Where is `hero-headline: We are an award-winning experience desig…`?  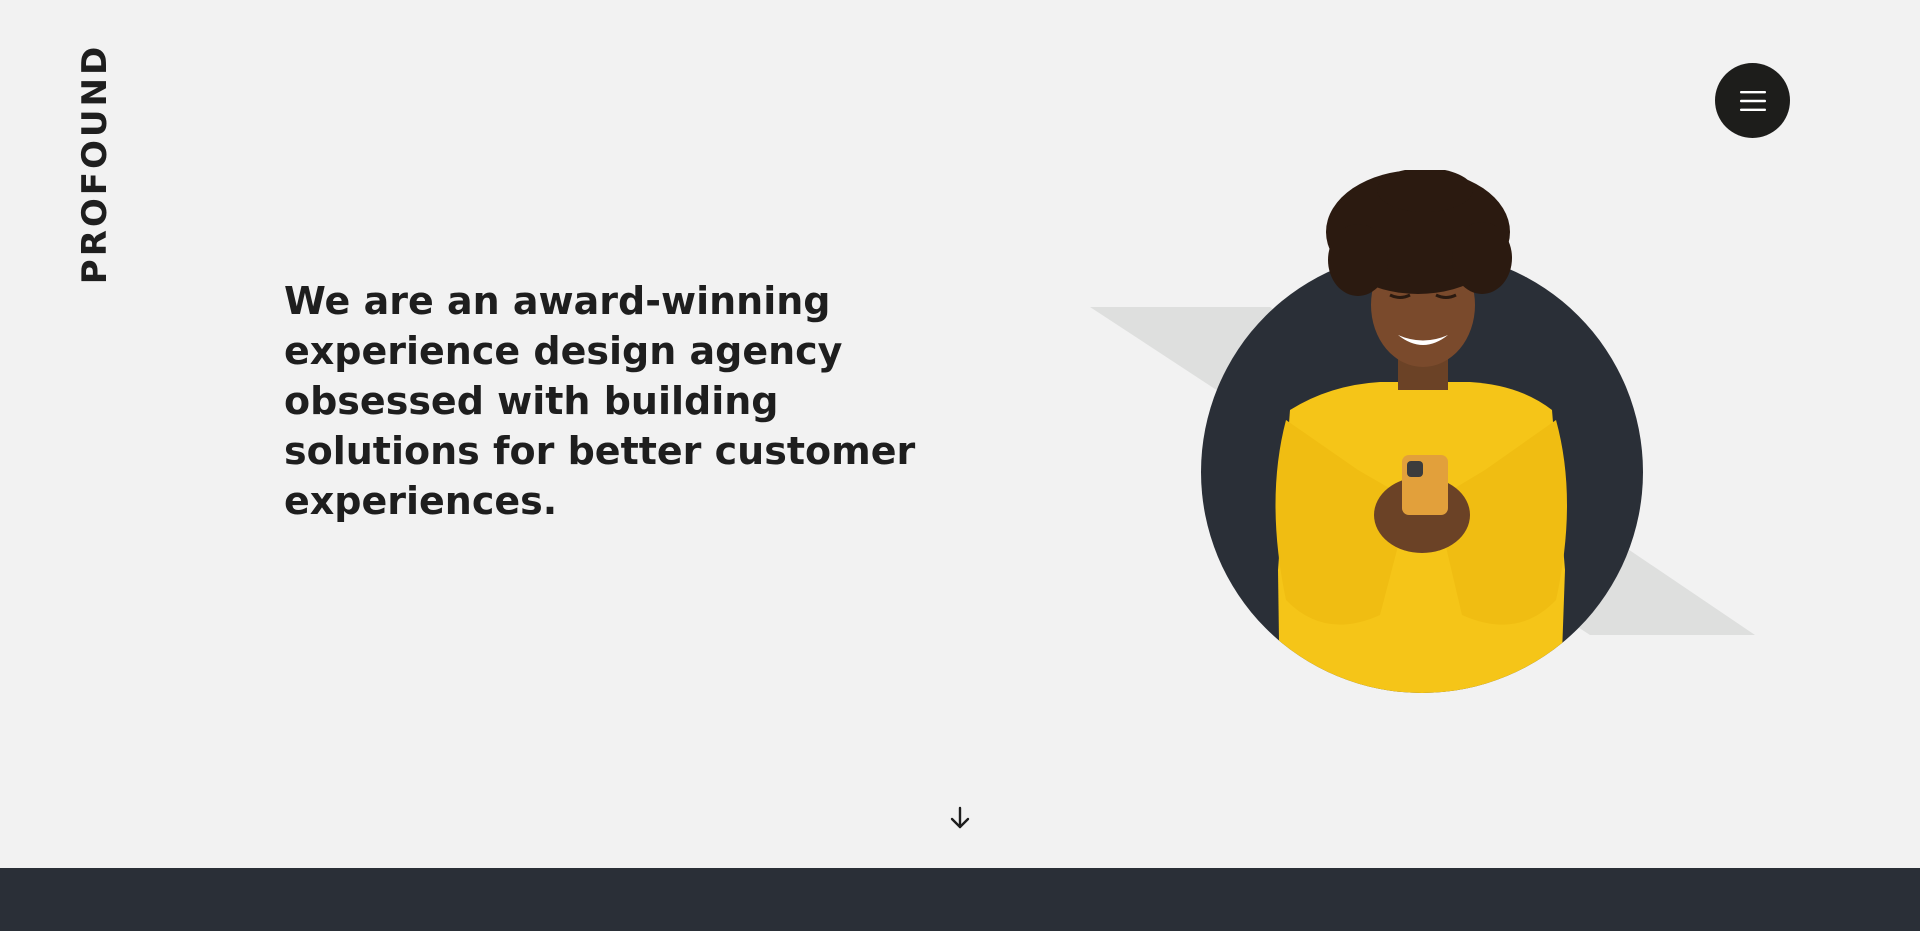 hero-headline: We are an award-winning experience desig… is located at coordinates (600, 401).